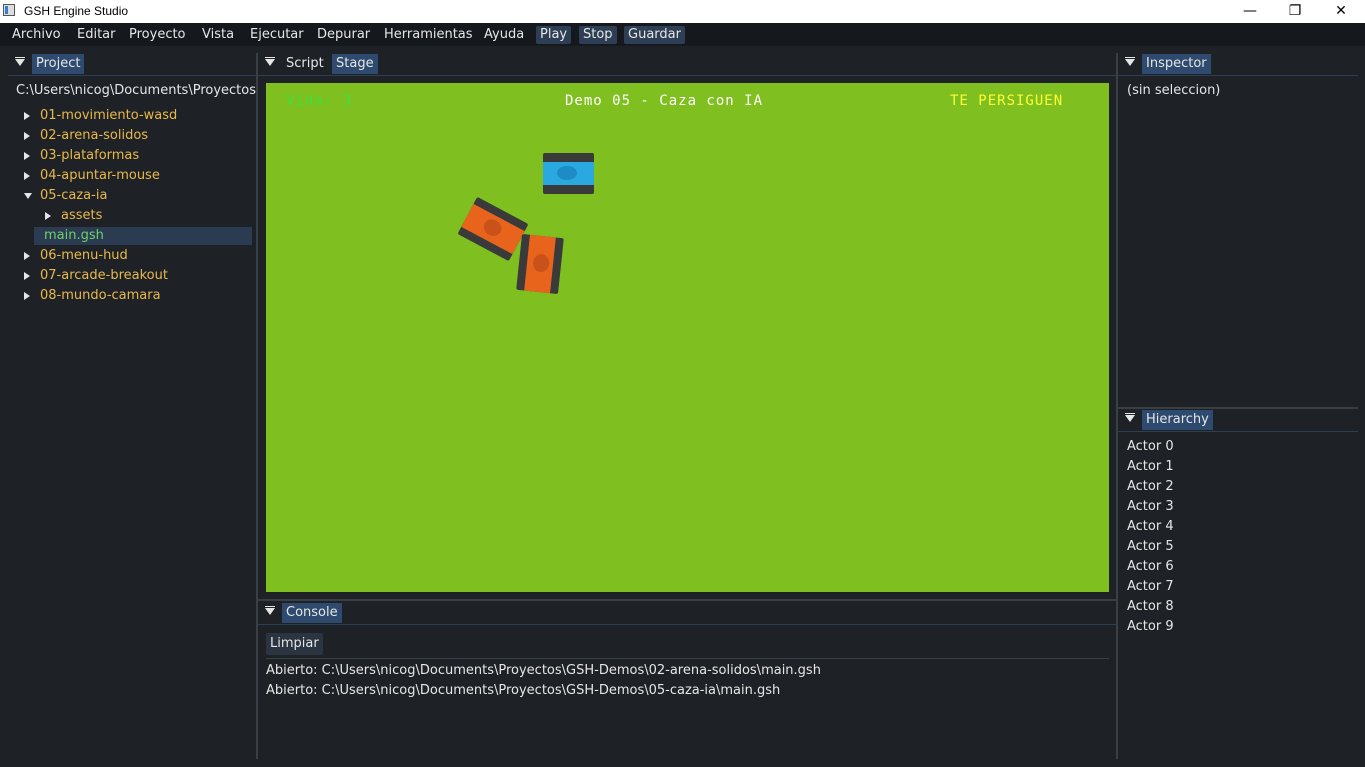 This screenshot has height=767, width=1365. Describe the element at coordinates (74, 195) in the screenshot. I see `tree-item-label: 05-caza-ia` at that location.